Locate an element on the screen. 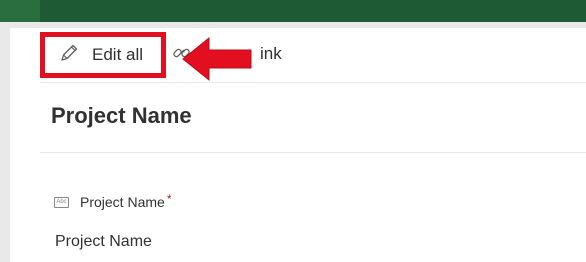 This screenshot has width=586, height=262. toolbar-divider is located at coordinates (313, 82).